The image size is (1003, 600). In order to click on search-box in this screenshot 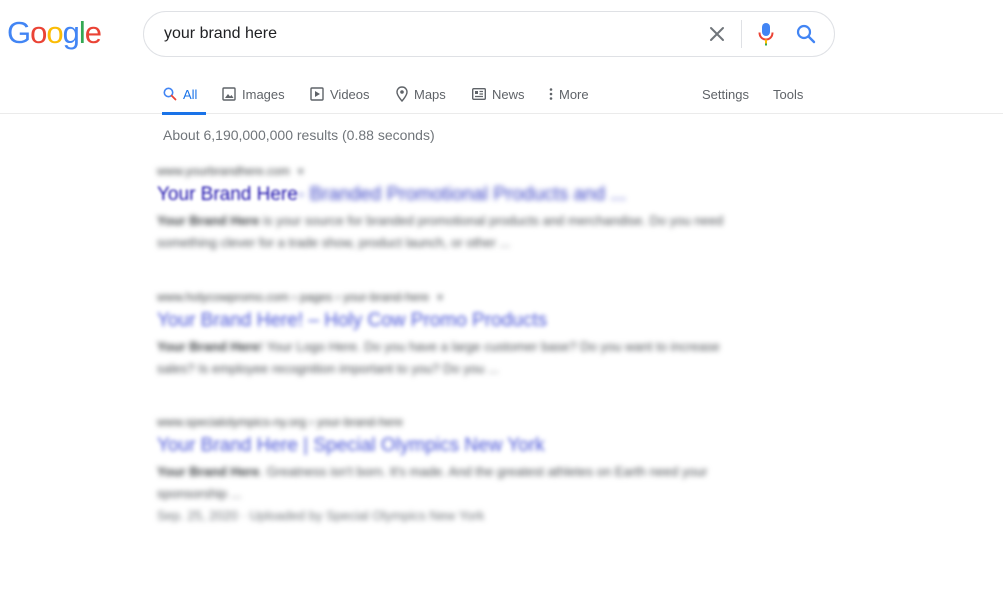, I will do `click(489, 34)`.